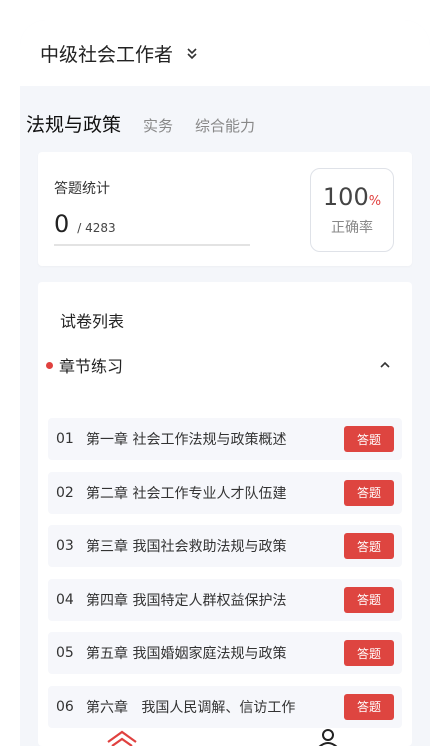 The width and height of the screenshot is (448, 746). Describe the element at coordinates (62, 224) in the screenshot. I see `answered-count: 0` at that location.